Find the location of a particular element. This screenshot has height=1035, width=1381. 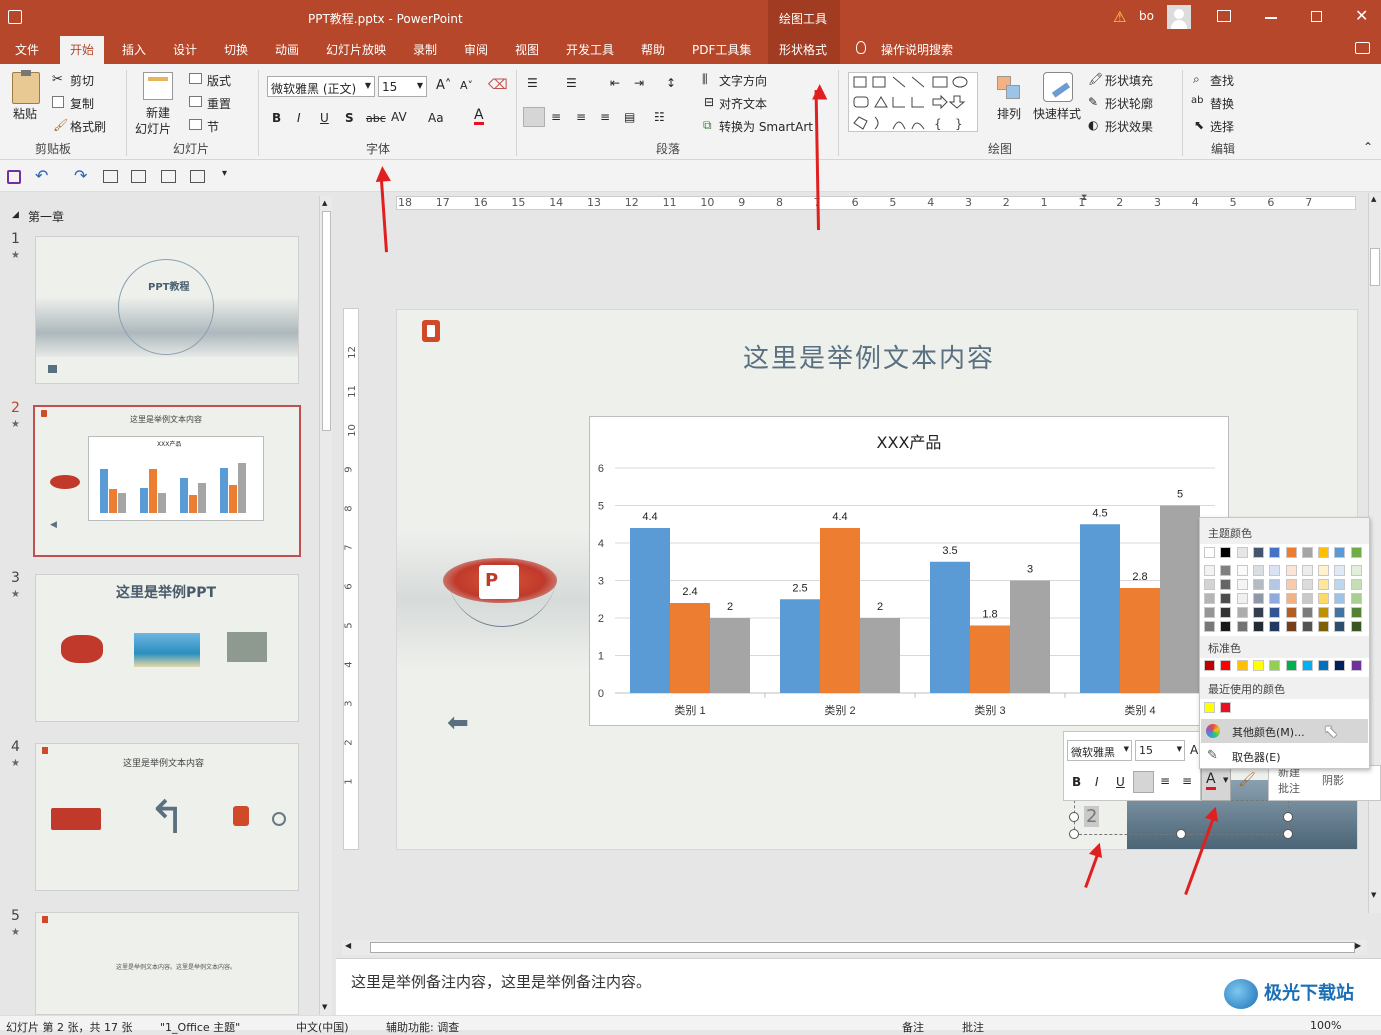

mini-underline-icon: U is located at coordinates (1120, 782).